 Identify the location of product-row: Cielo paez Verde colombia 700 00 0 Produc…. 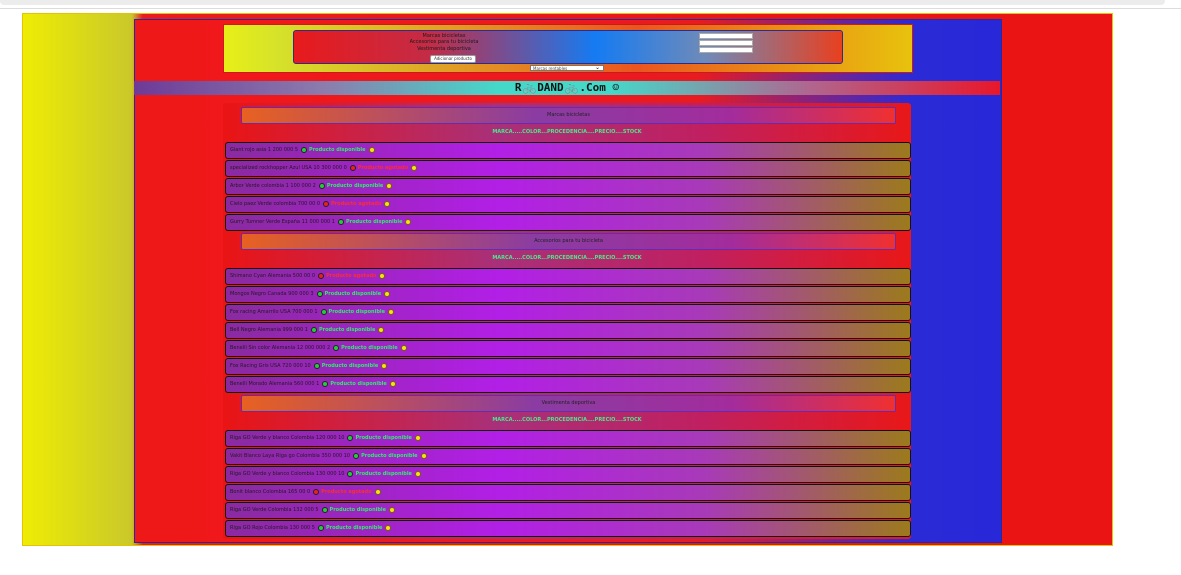
(568, 204).